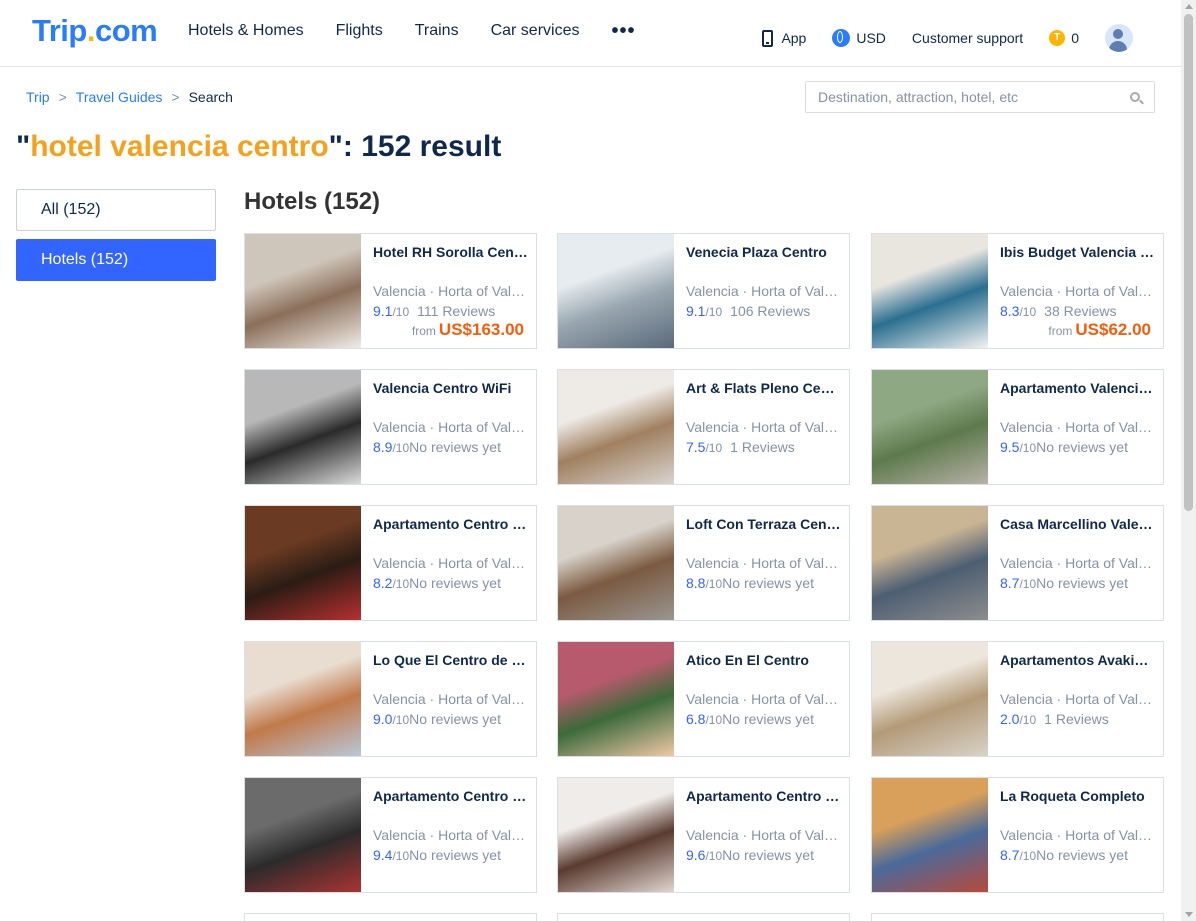 The image size is (1196, 921). What do you see at coordinates (116, 210) in the screenshot?
I see `filter-all-button: All (152)` at bounding box center [116, 210].